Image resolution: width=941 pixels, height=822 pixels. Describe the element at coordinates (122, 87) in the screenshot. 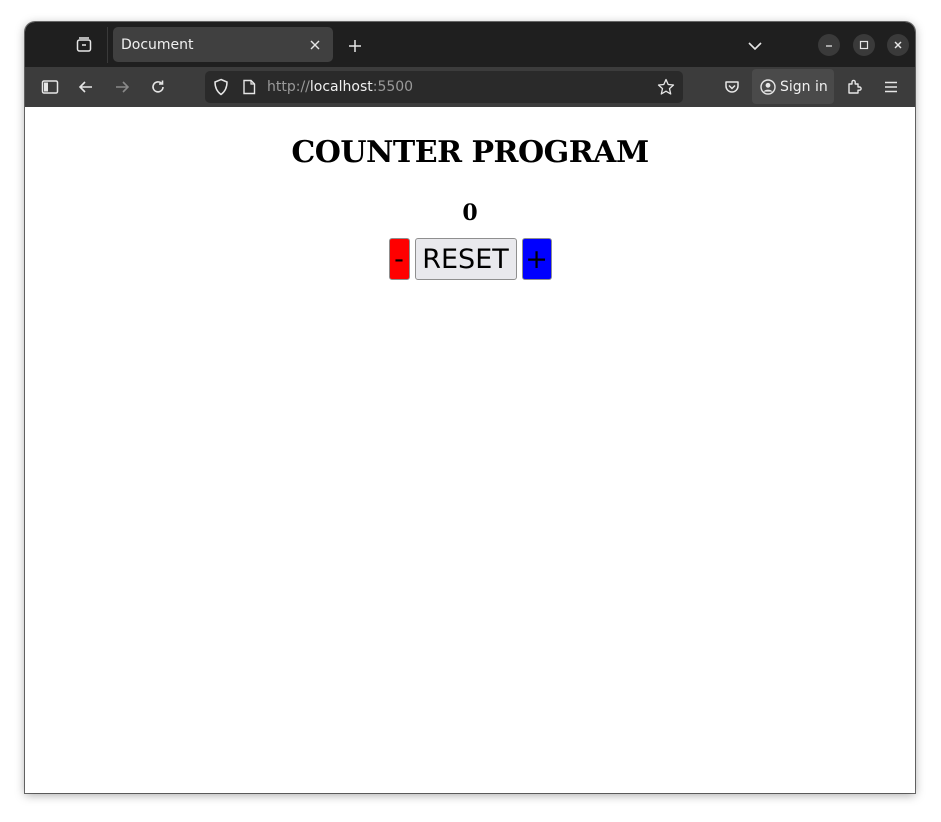

I see `arrow-right-icon` at that location.